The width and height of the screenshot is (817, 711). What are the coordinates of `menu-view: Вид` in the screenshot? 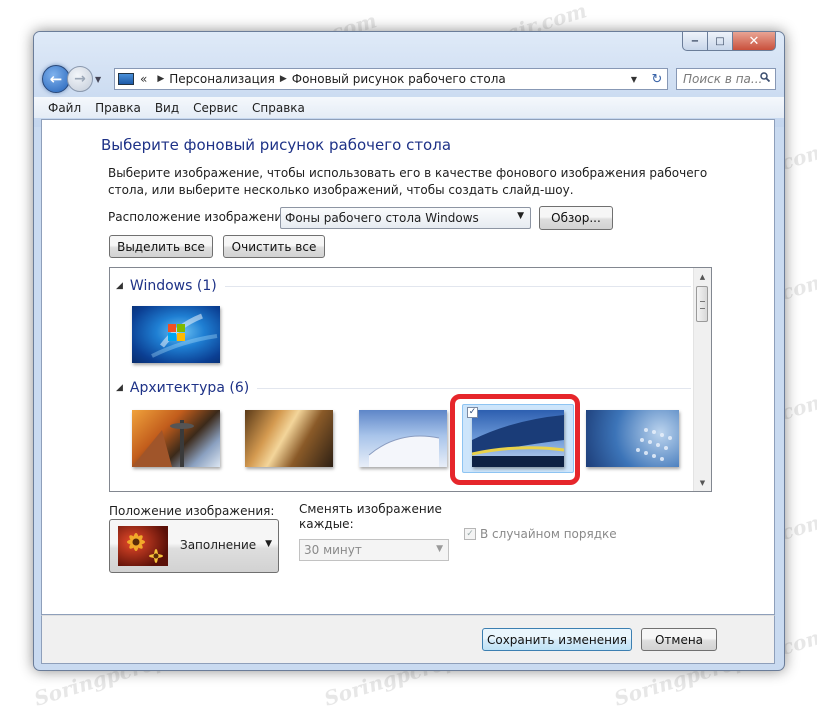 It's located at (167, 108).